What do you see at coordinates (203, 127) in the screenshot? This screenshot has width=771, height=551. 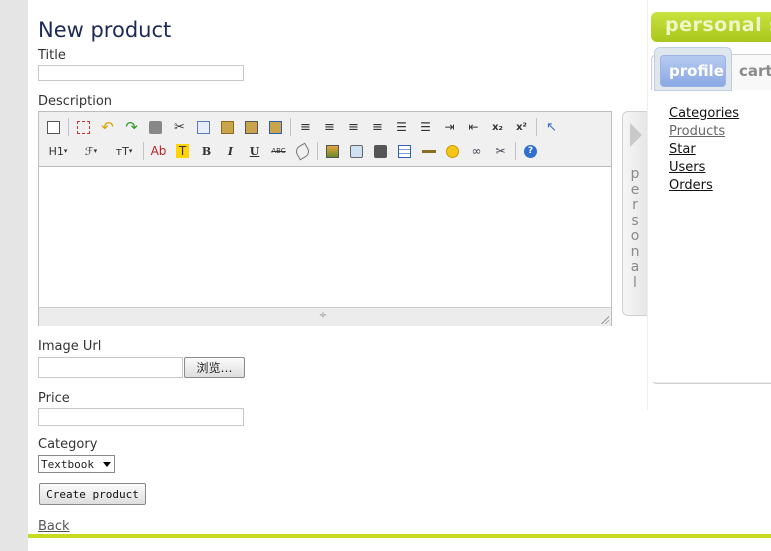 I see `copy-icon` at bounding box center [203, 127].